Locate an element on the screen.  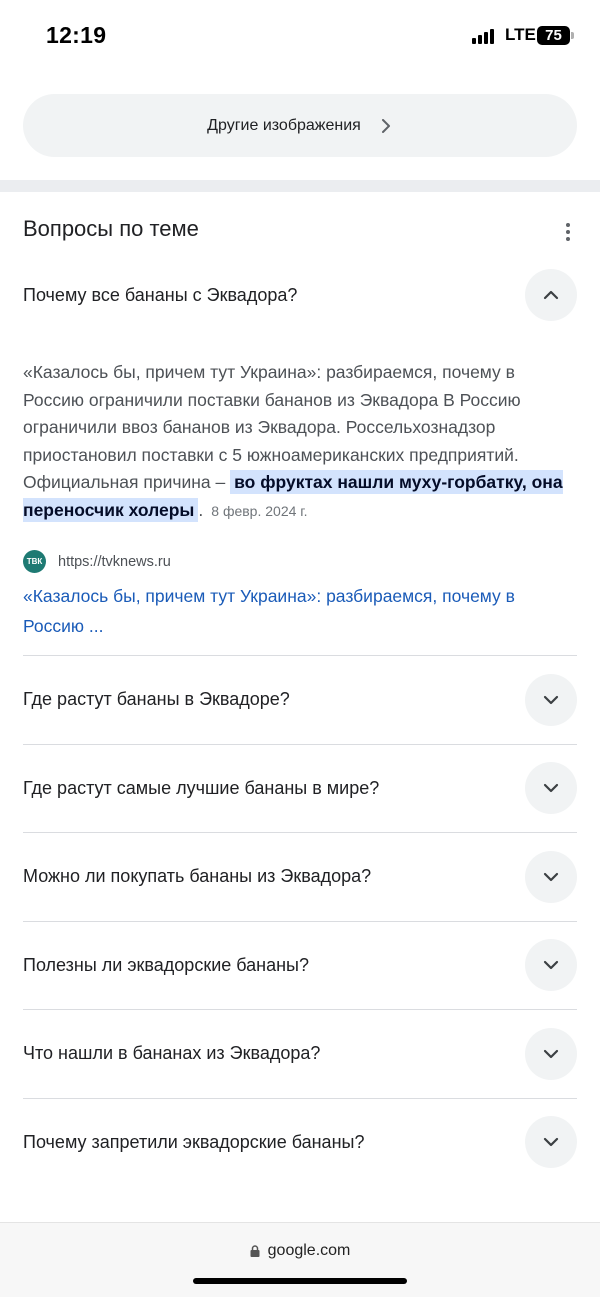
browser-address-bar: google.com is located at coordinates (300, 1259).